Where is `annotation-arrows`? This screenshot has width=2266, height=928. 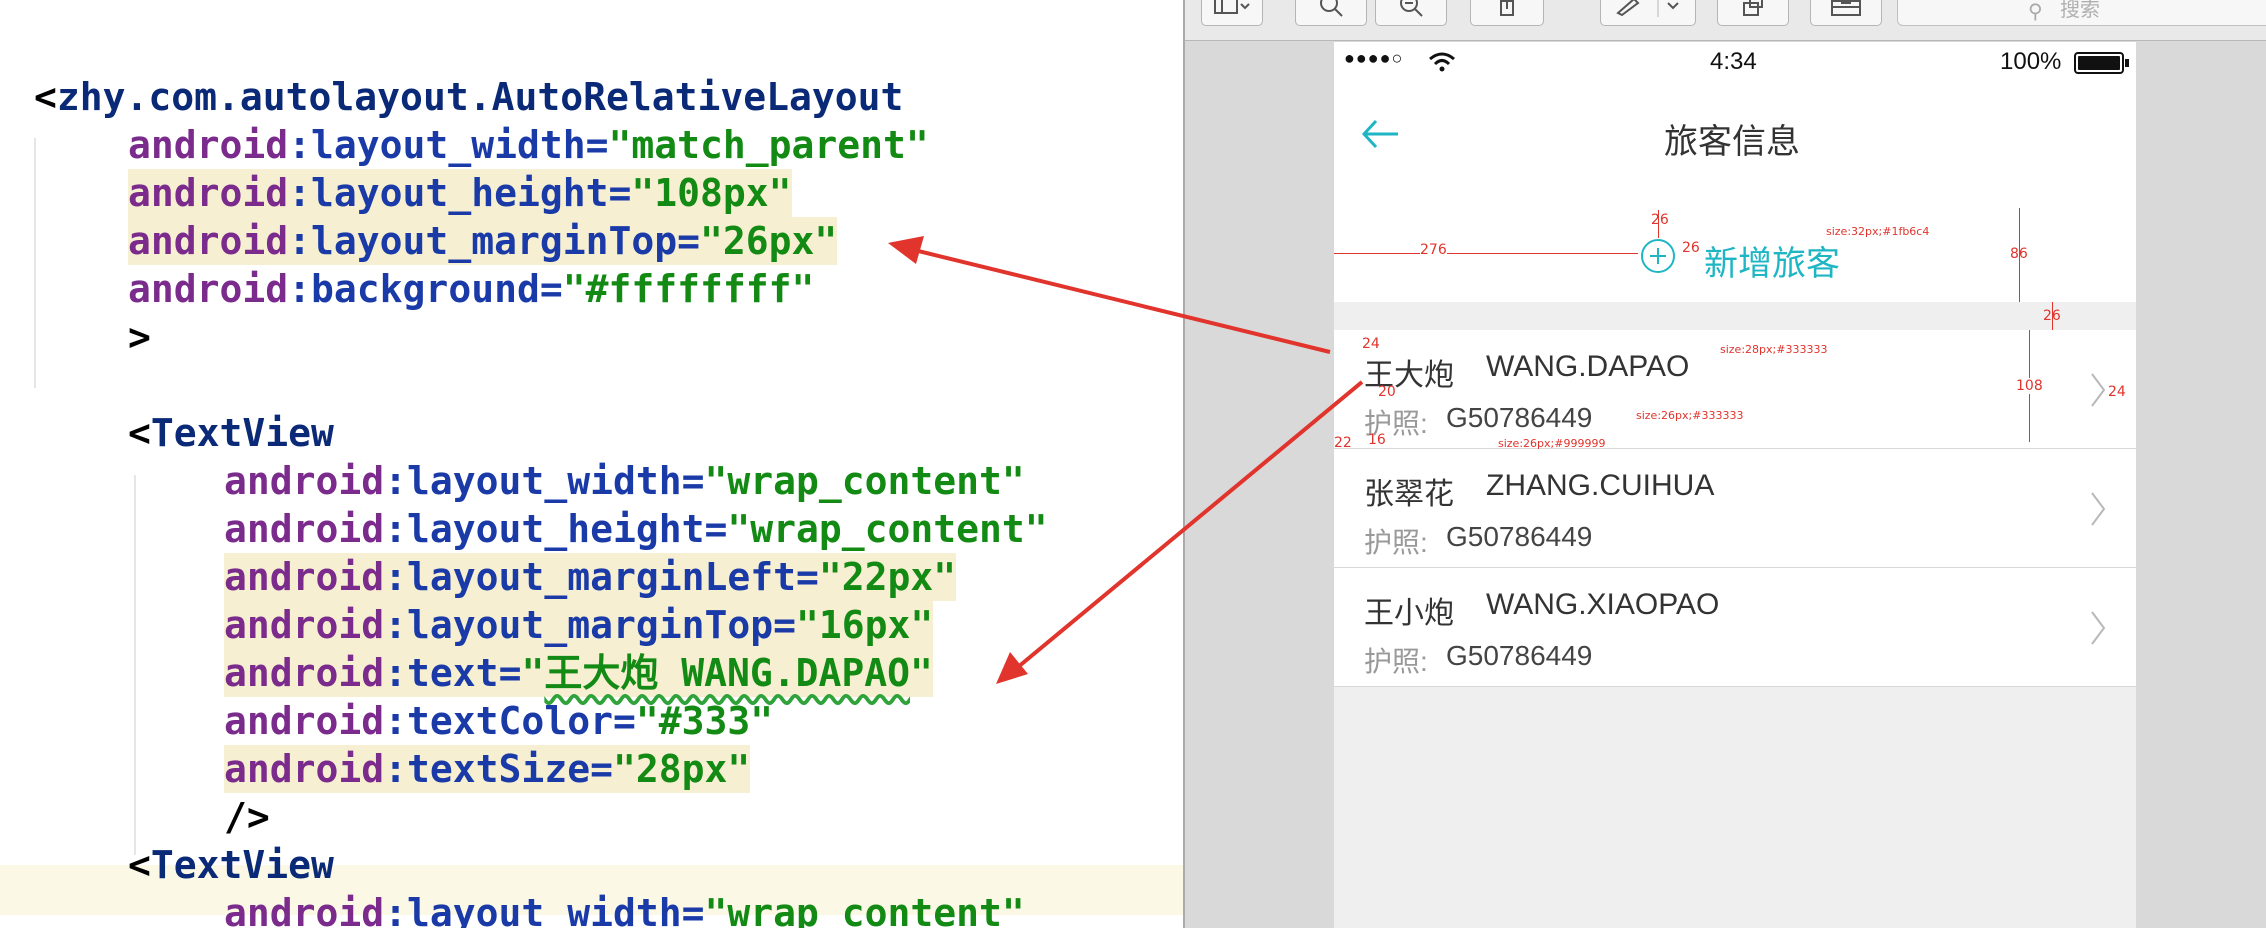
annotation-arrows is located at coordinates (1126, 460).